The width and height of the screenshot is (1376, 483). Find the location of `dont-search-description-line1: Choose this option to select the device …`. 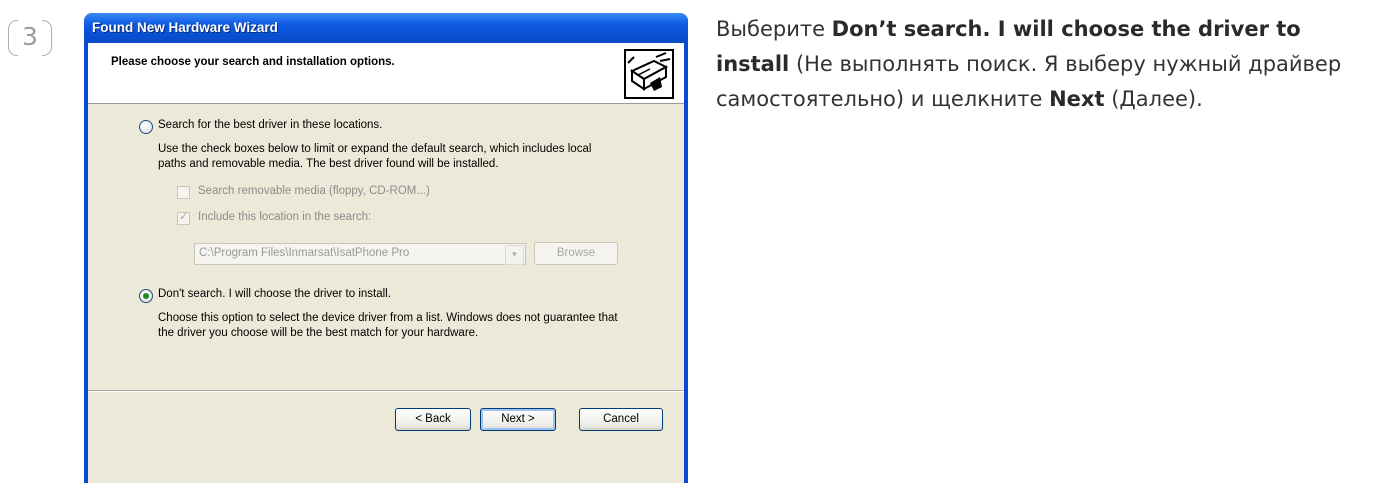

dont-search-description-line1: Choose this option to select the device … is located at coordinates (388, 318).